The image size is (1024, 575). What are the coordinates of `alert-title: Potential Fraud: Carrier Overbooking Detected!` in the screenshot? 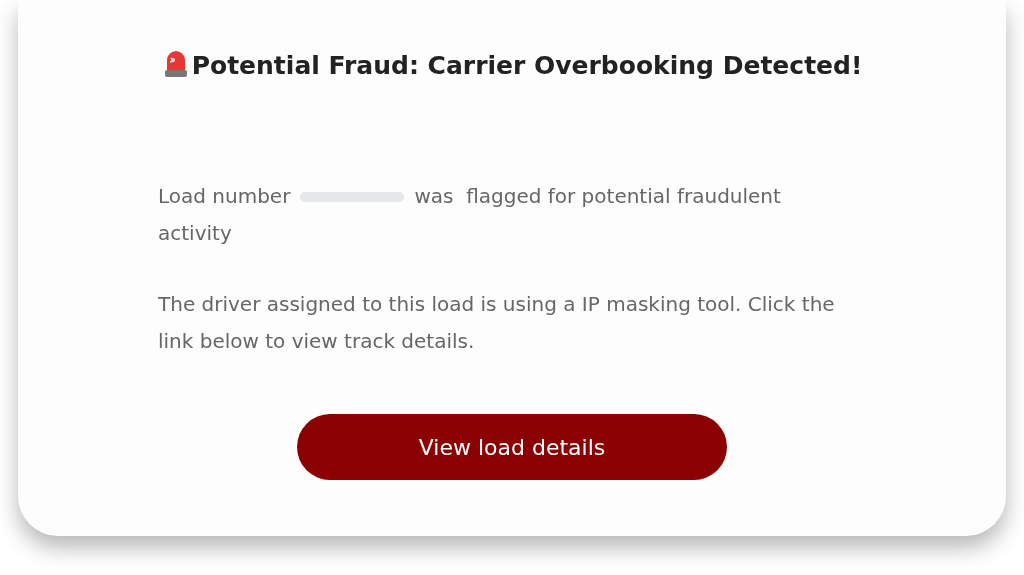 It's located at (527, 65).